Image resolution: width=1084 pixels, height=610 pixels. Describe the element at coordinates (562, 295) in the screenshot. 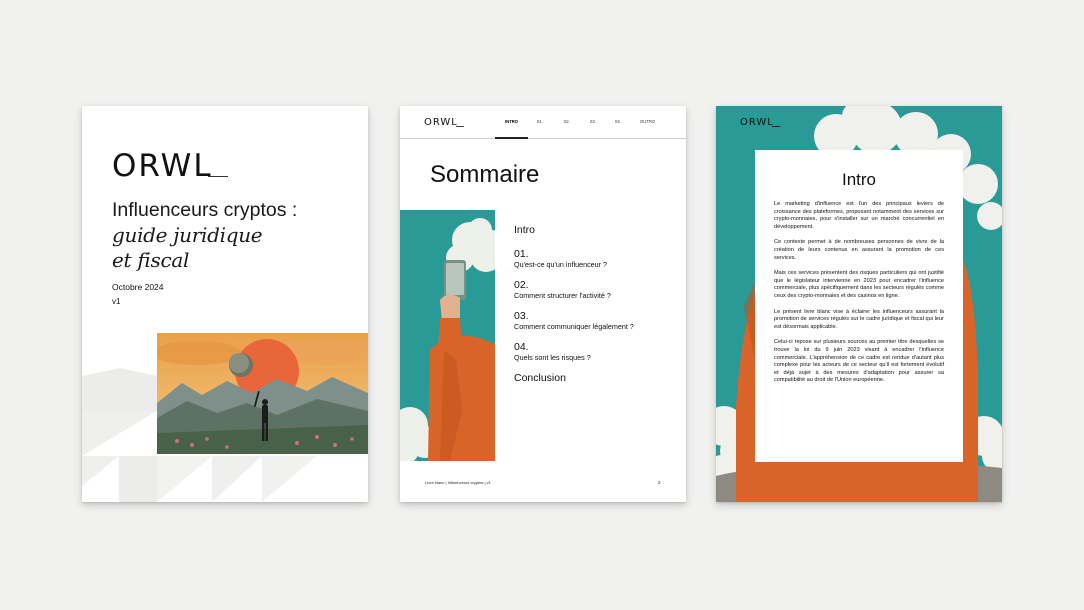

I see `toc-item-label: Comment structurer l'activité ?` at that location.